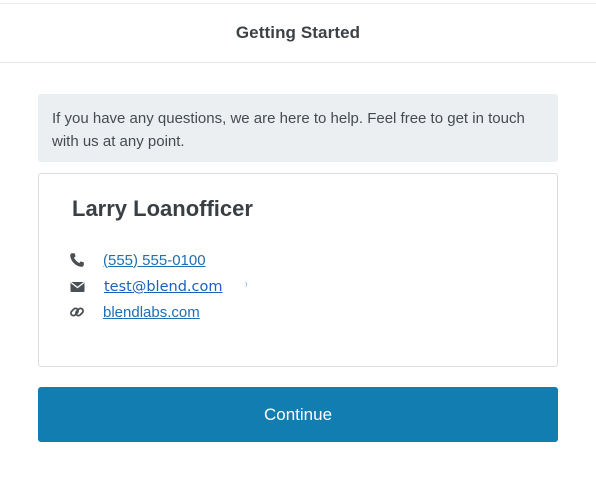 This screenshot has height=487, width=596. I want to click on mail-icon, so click(77, 287).